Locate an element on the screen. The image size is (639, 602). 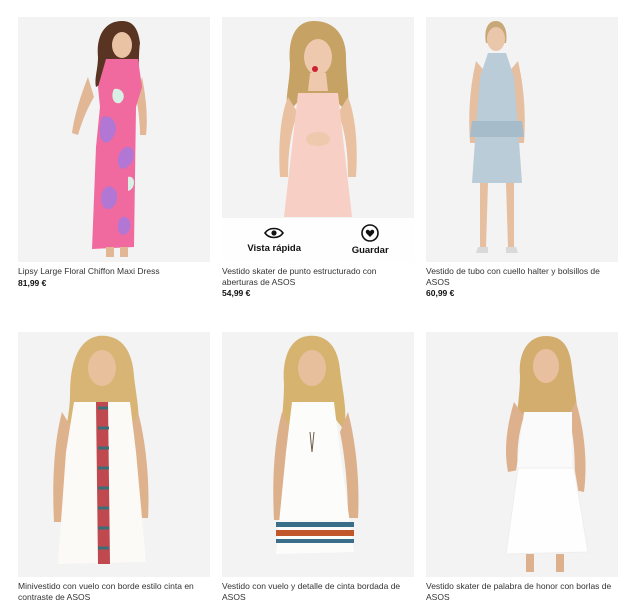
save-button: Guardar is located at coordinates (370, 240).